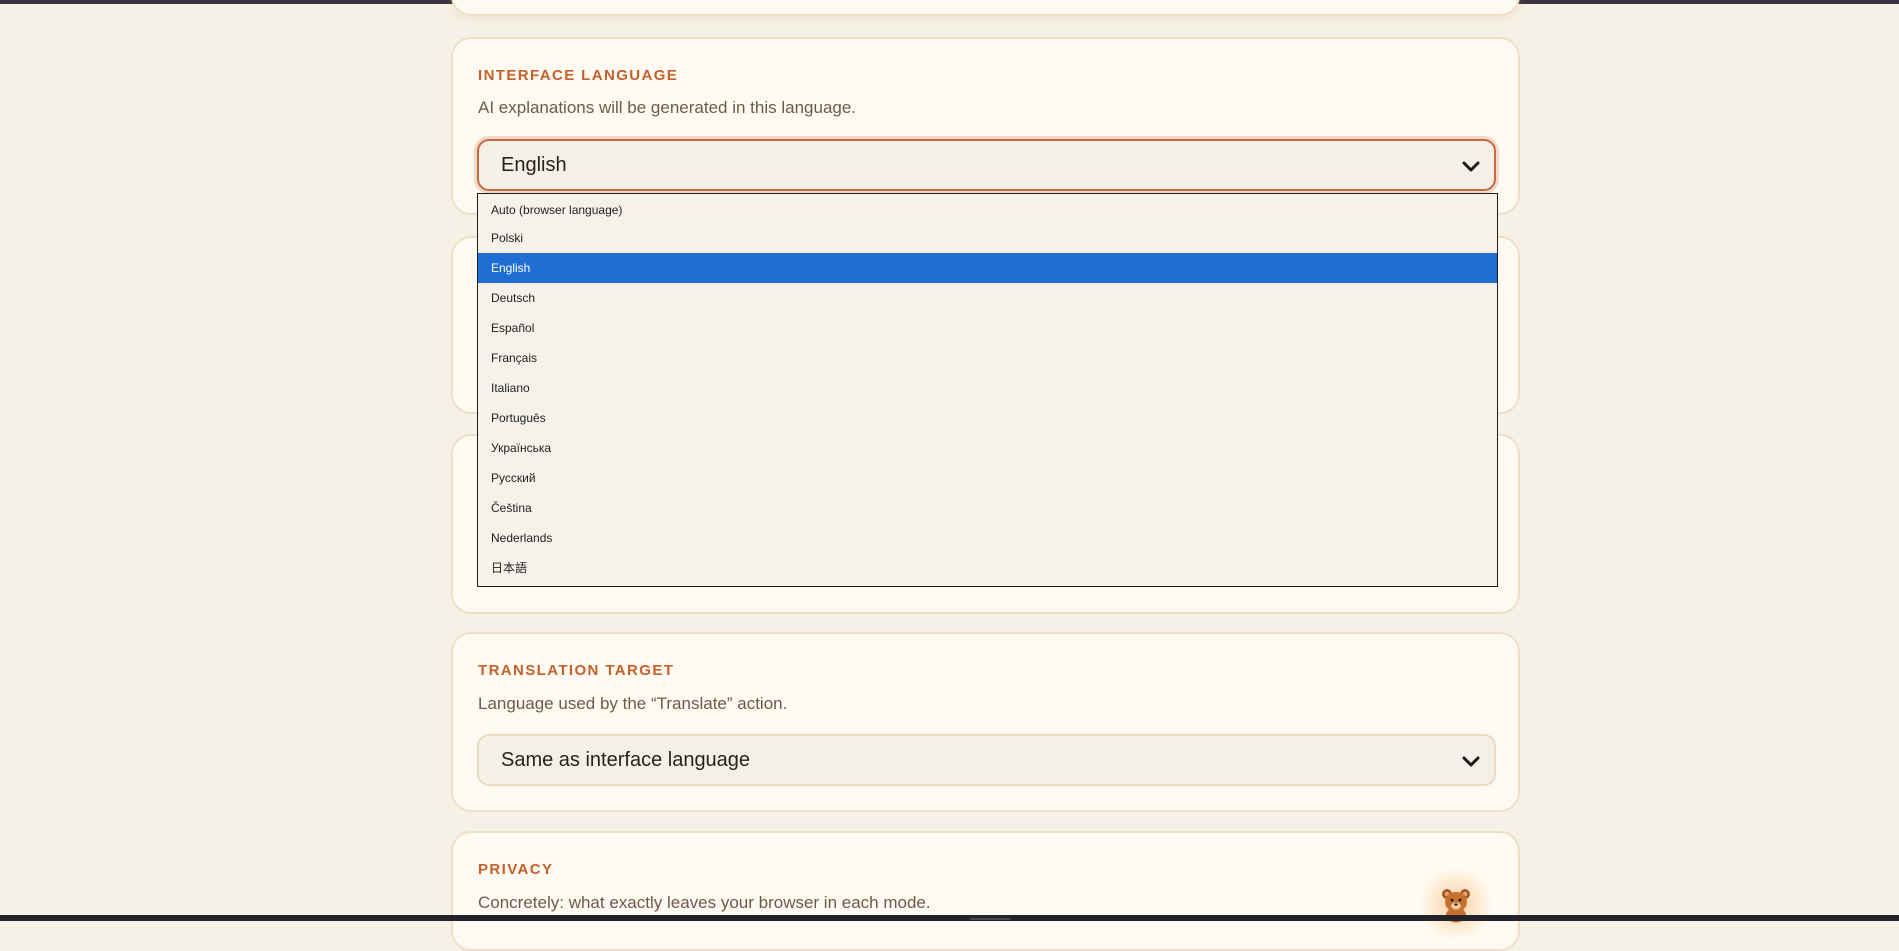 This screenshot has width=1899, height=951. Describe the element at coordinates (987, 328) in the screenshot. I see `language-option: Español` at that location.